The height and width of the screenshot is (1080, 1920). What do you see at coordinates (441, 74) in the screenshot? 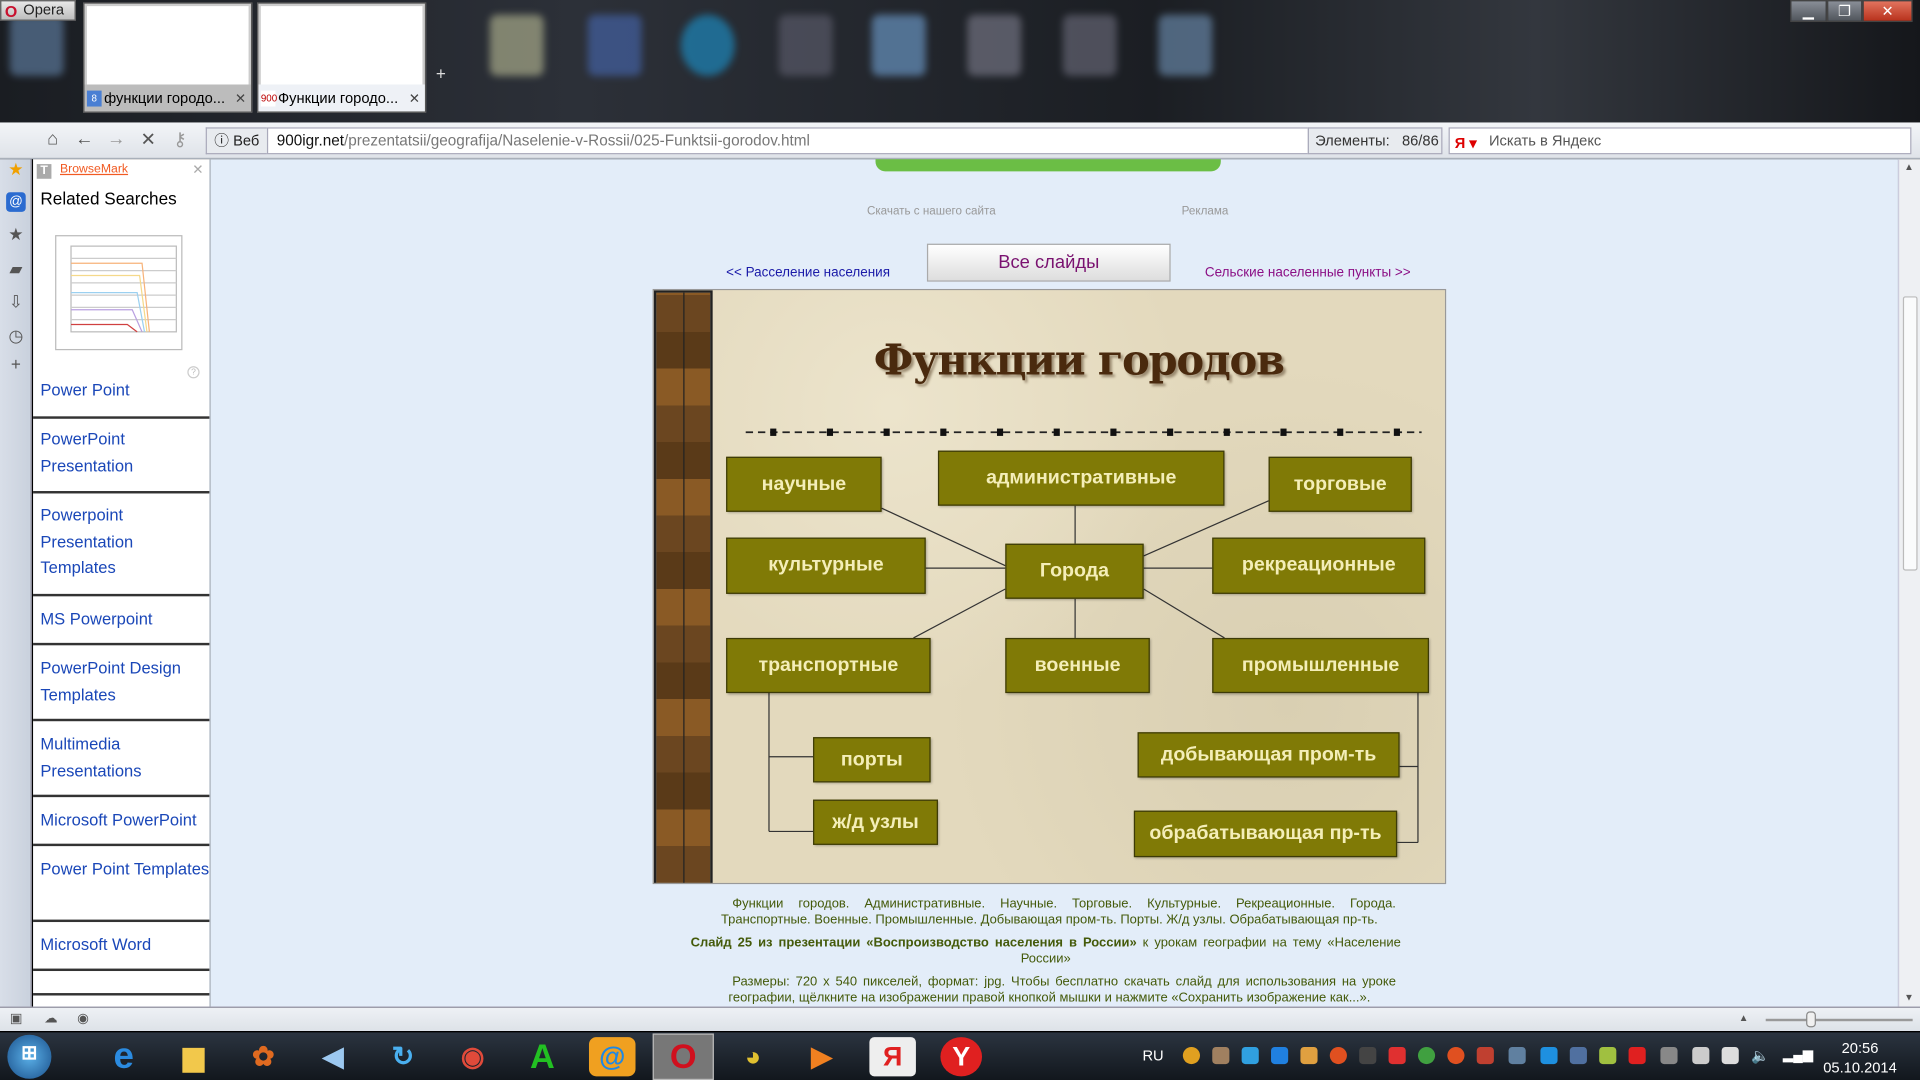
I see `new-tab-button: +` at bounding box center [441, 74].